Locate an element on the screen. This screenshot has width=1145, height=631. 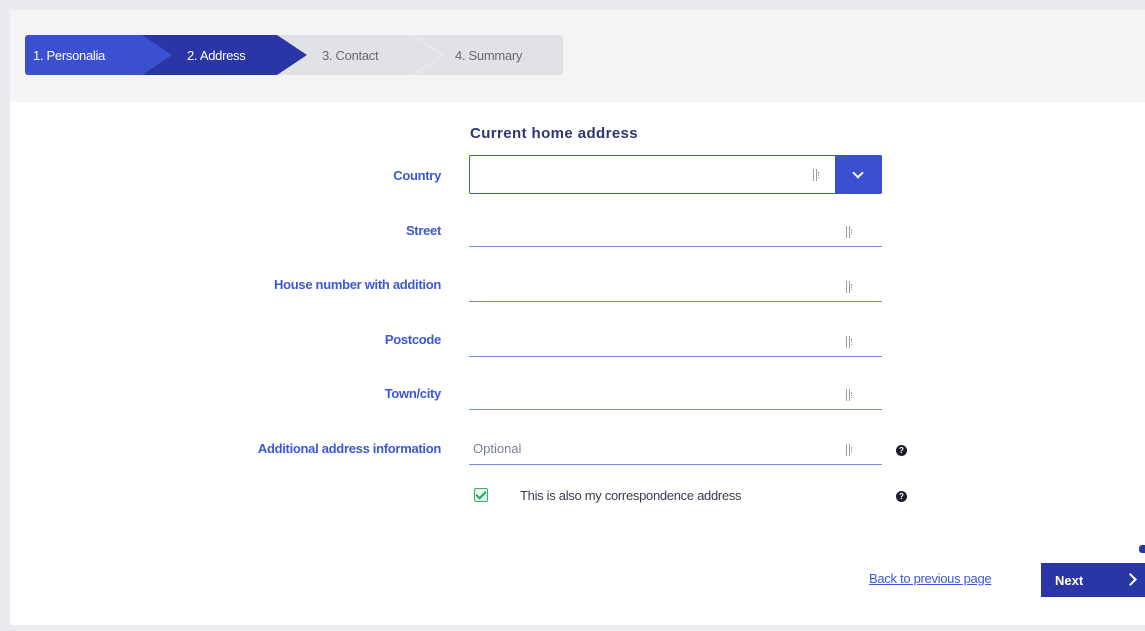
back-link: Back to previous page is located at coordinates (930, 578).